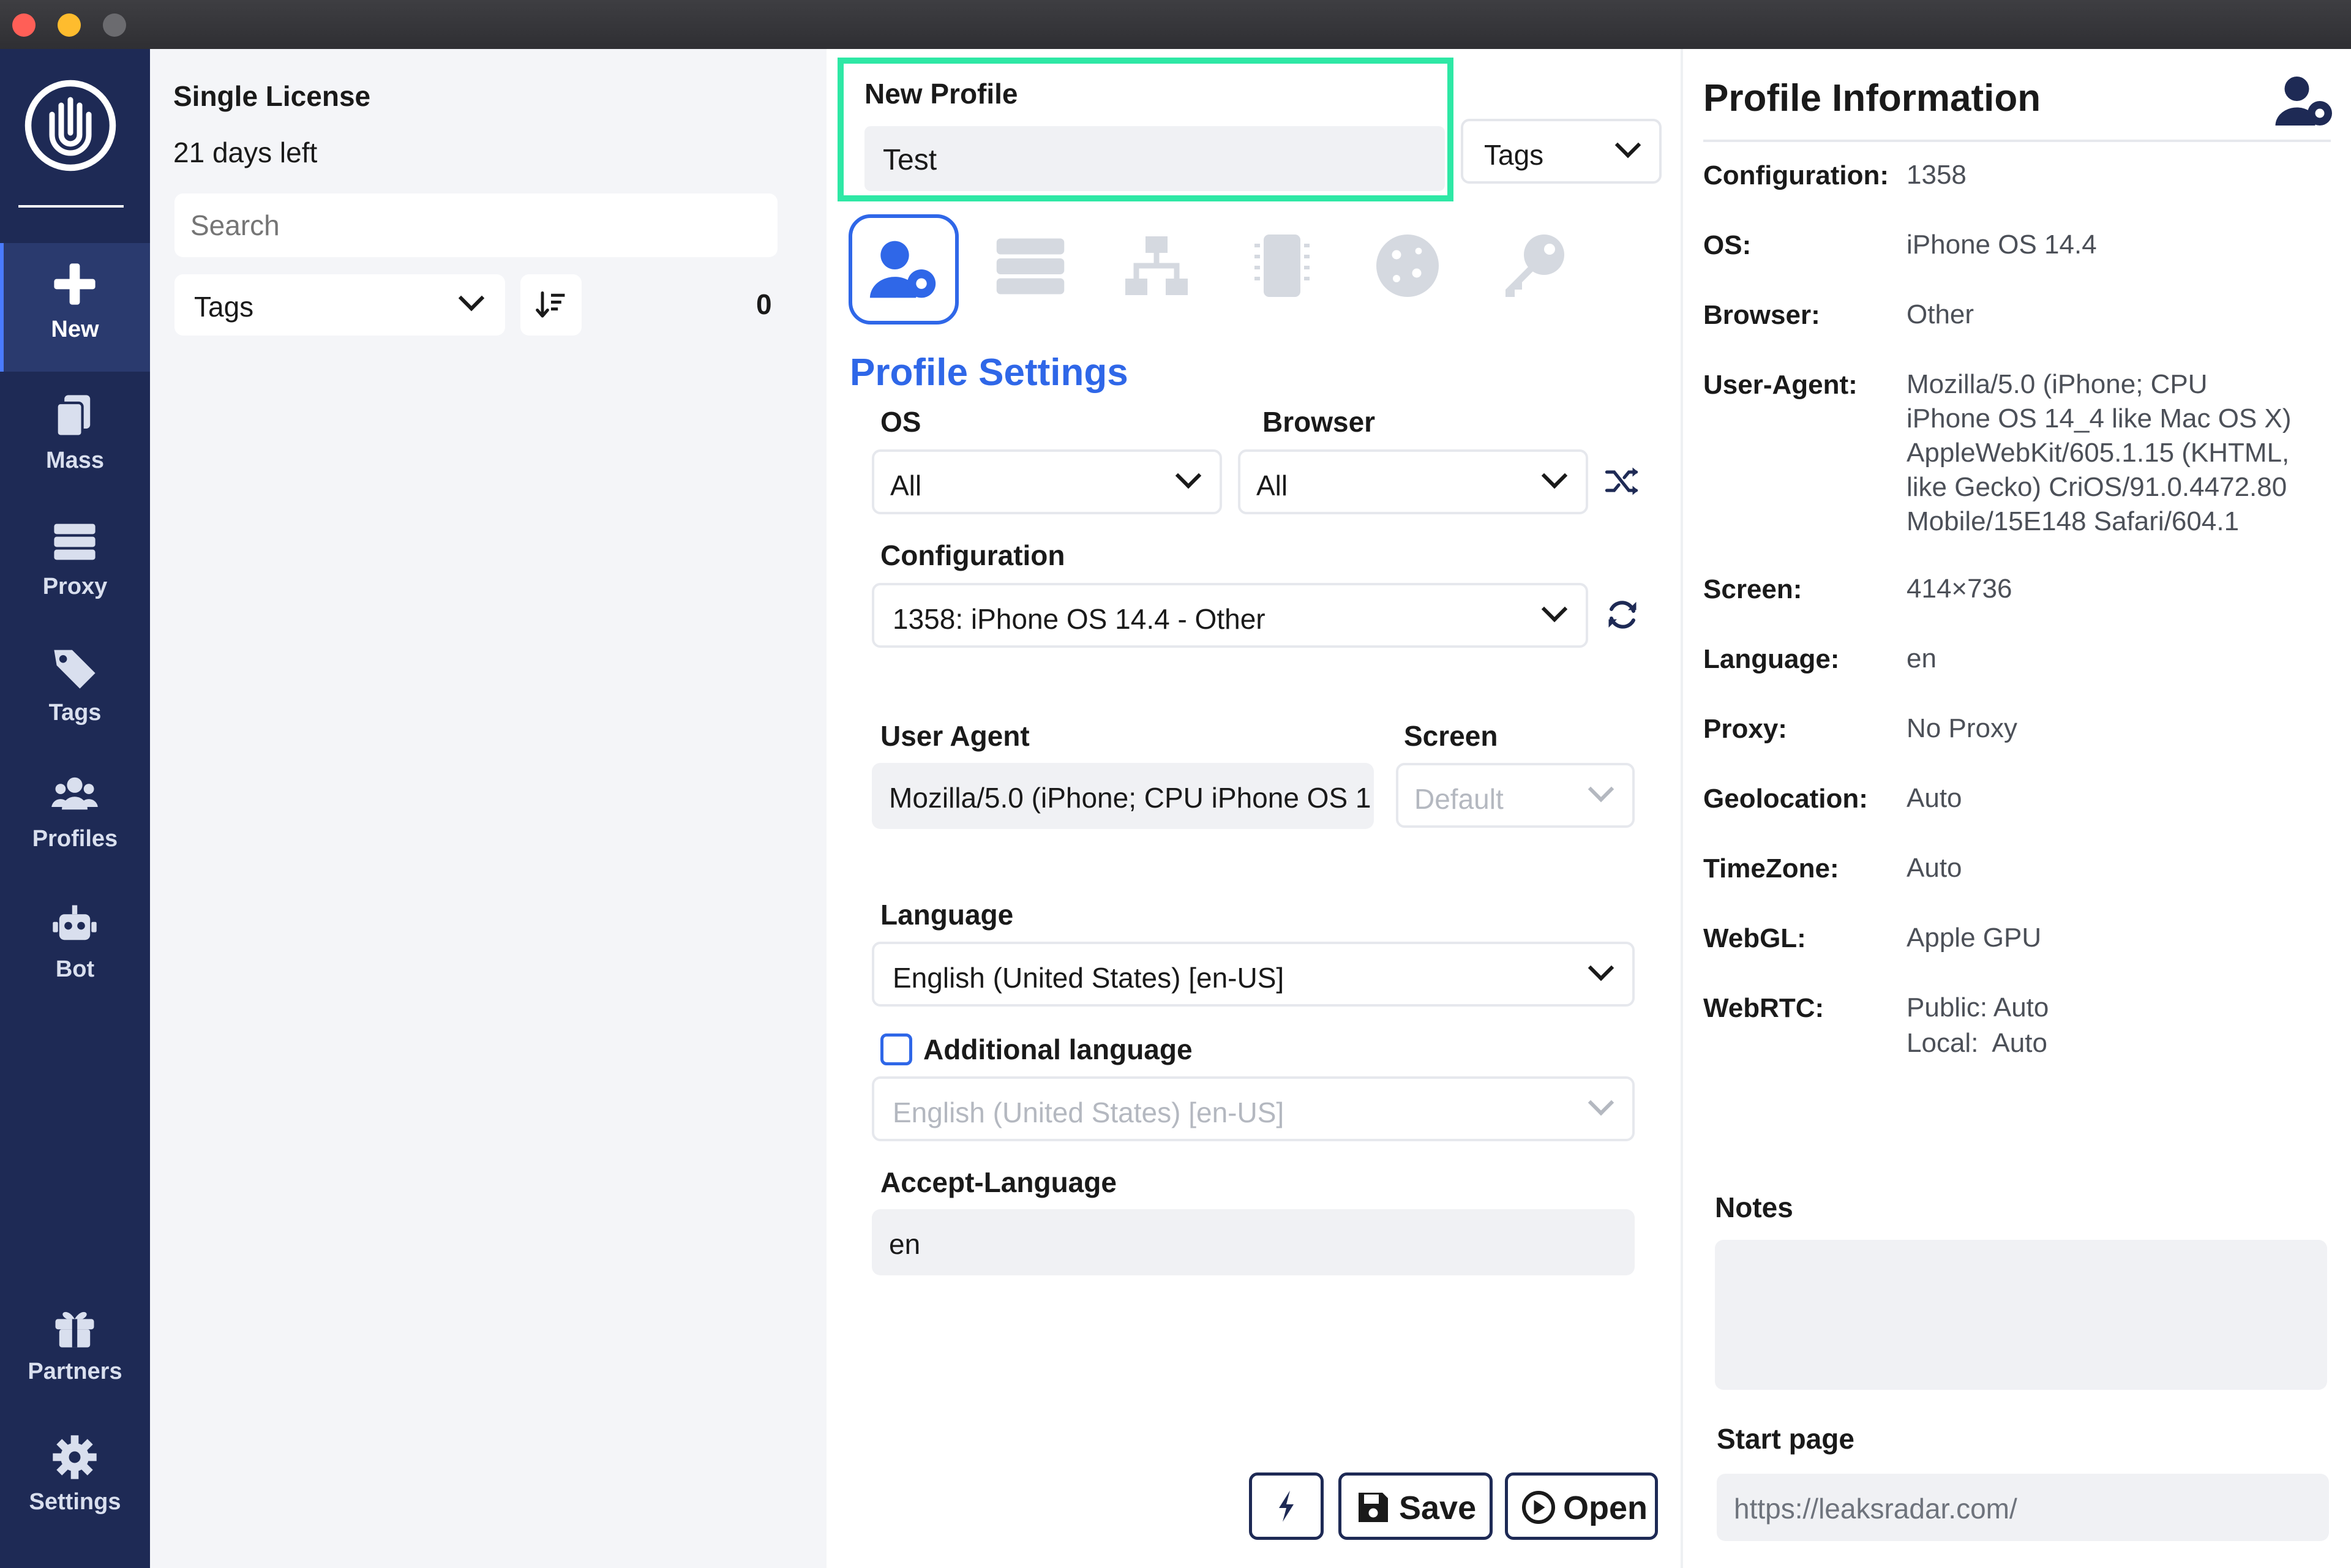 The height and width of the screenshot is (1568, 2351). What do you see at coordinates (900, 422) in the screenshot?
I see `os-label: OS` at bounding box center [900, 422].